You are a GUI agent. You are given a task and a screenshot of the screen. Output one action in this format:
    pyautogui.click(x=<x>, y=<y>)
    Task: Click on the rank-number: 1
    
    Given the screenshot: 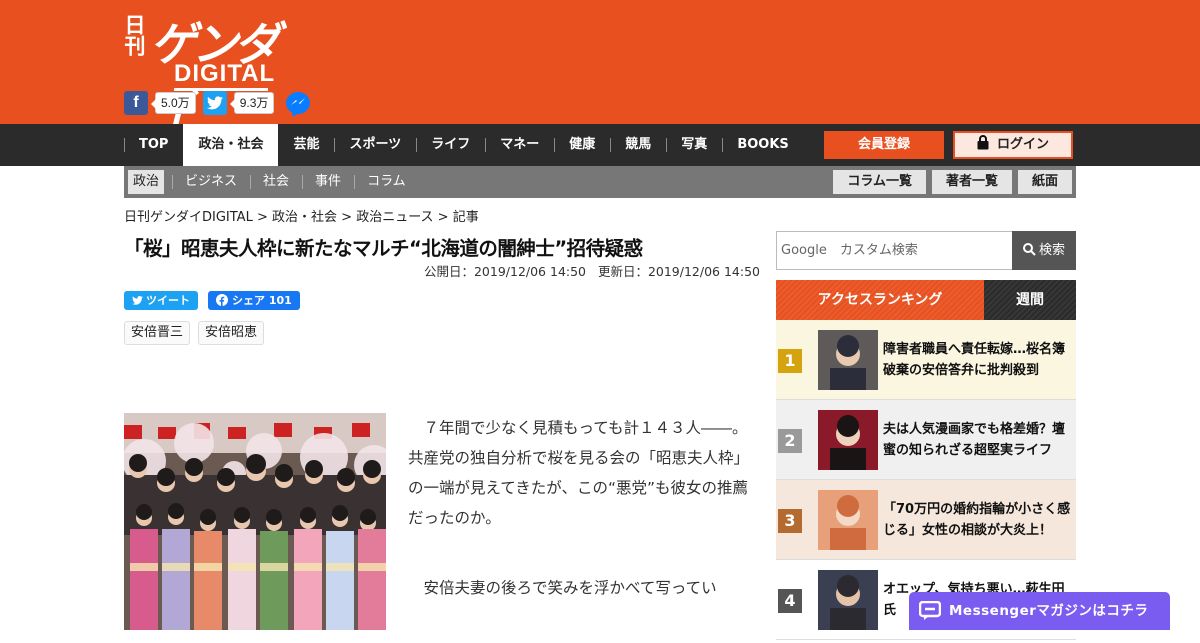 What is the action you would take?
    pyautogui.click(x=790, y=361)
    